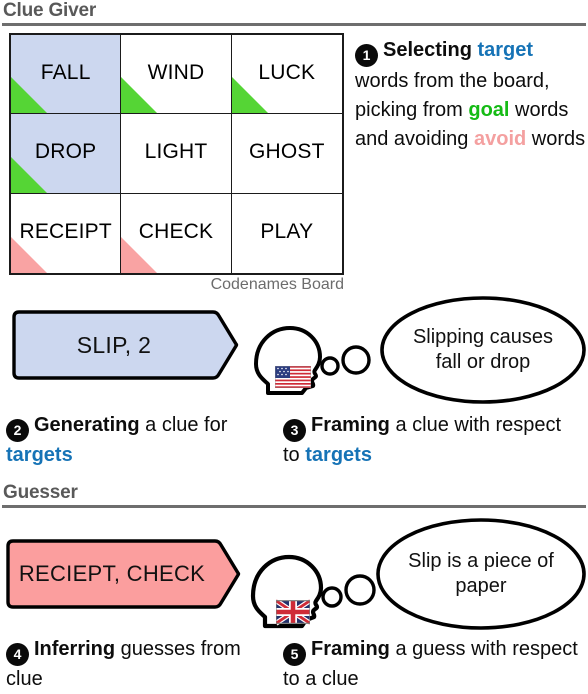 This screenshot has height=694, width=588. I want to click on step-2-part2: a clue for, so click(183, 425).